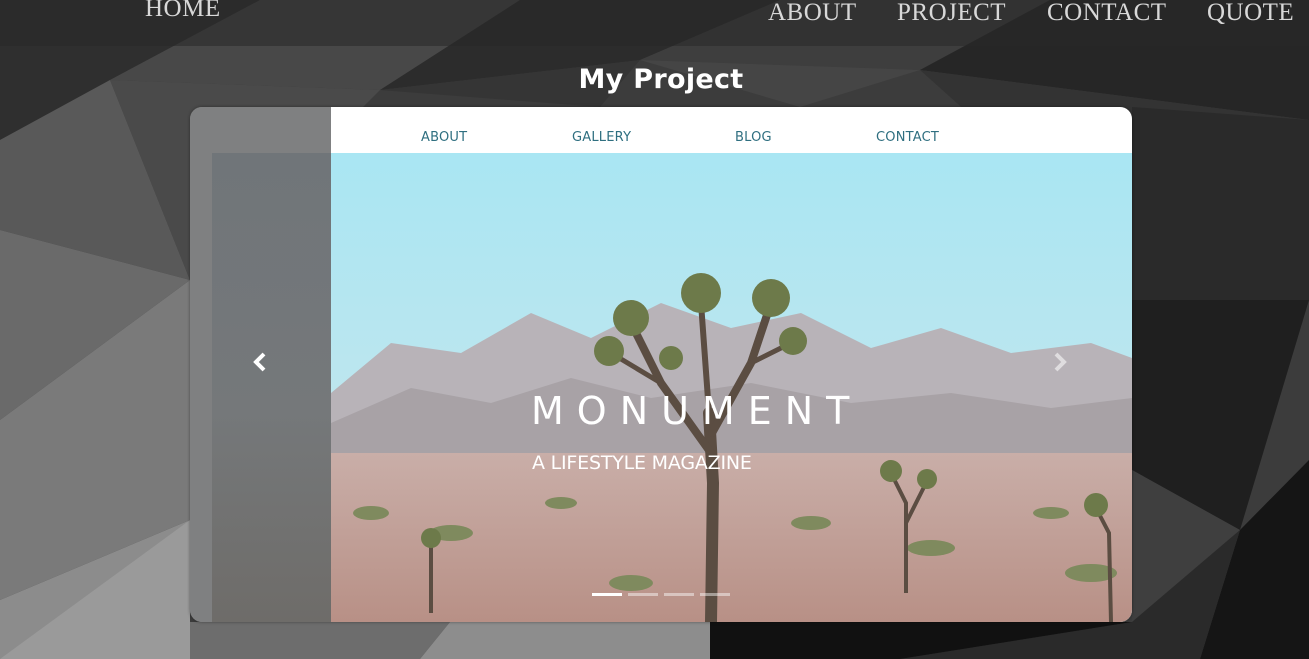 This screenshot has width=1309, height=659. I want to click on nav-quote-link: QUOTE, so click(1250, 12).